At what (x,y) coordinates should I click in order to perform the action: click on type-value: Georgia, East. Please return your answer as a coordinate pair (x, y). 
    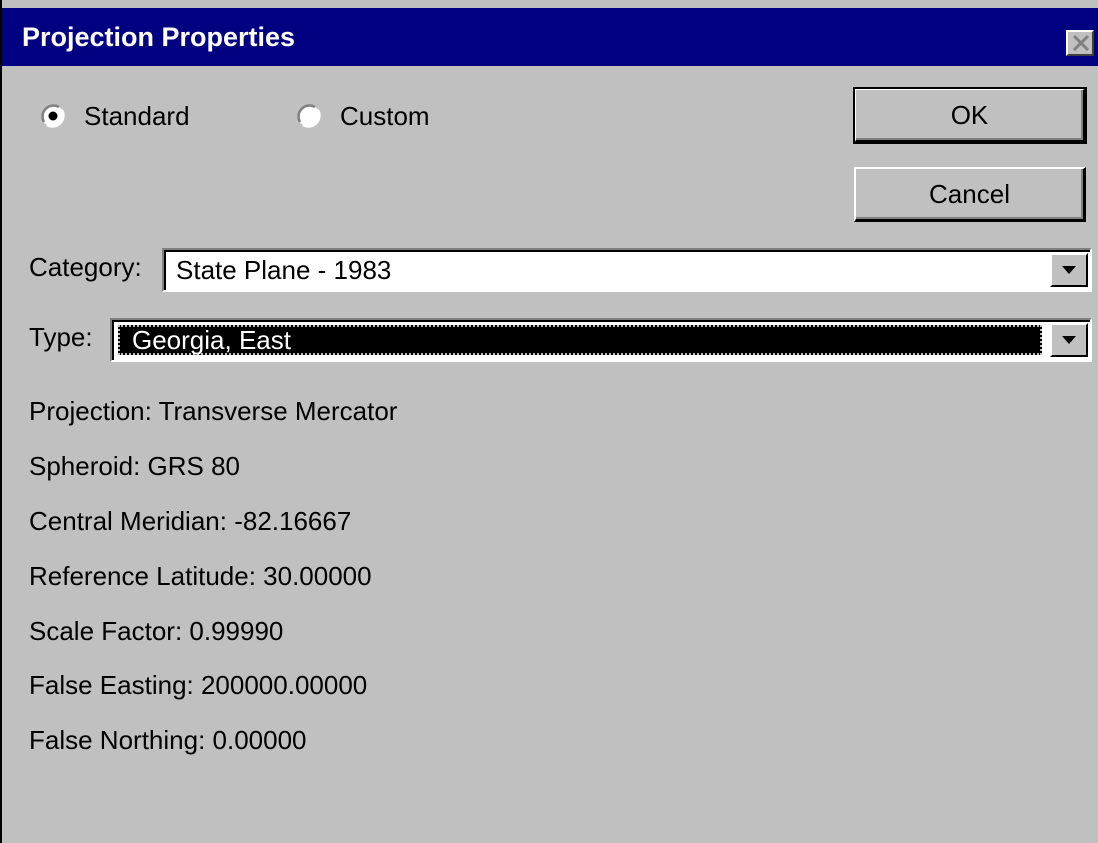
    Looking at the image, I should click on (211, 340).